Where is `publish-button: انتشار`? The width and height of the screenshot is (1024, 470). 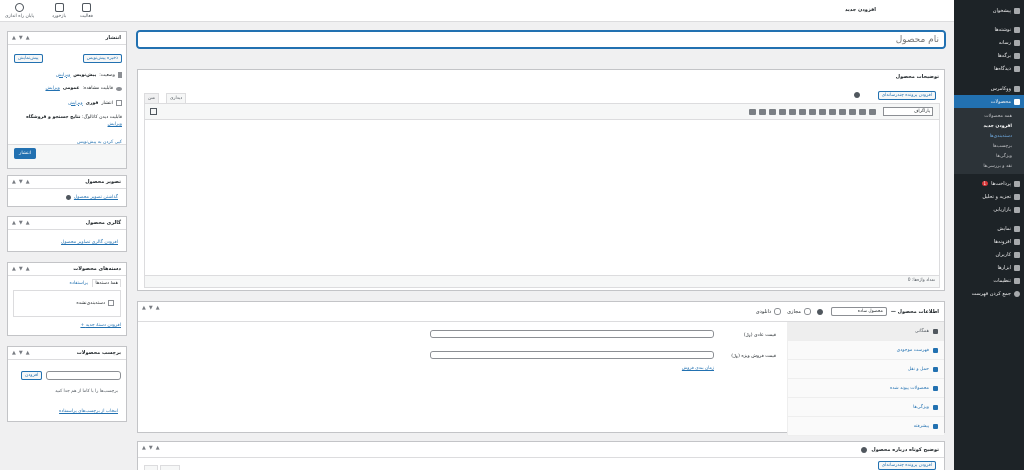
publish-button: انتشار is located at coordinates (25, 153).